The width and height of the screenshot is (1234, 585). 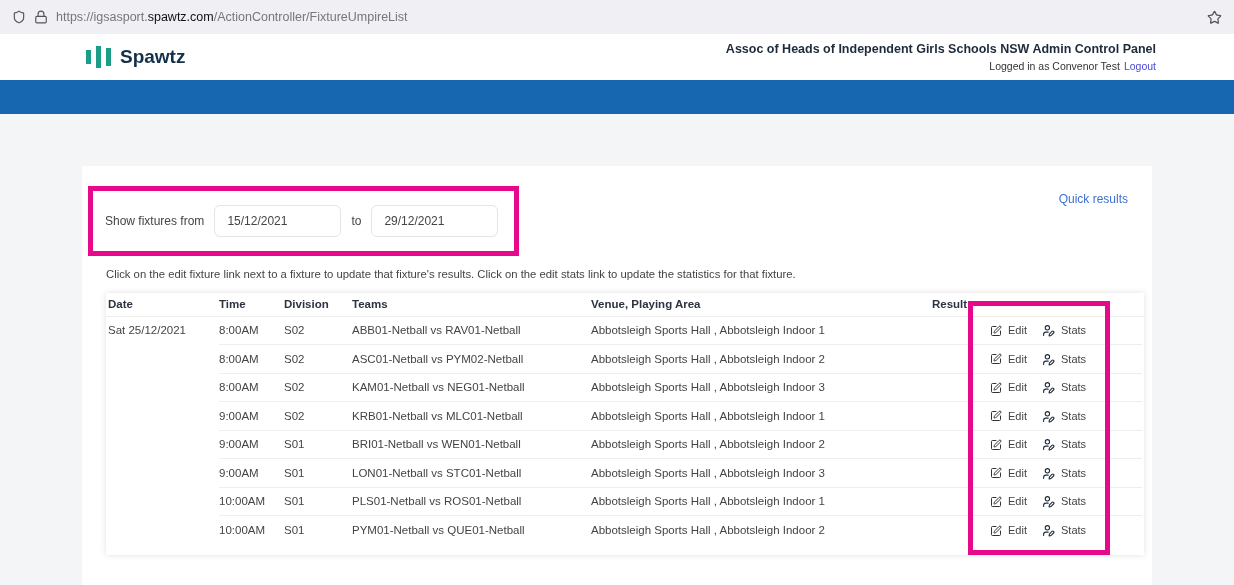 I want to click on column-header: Time, so click(x=233, y=304).